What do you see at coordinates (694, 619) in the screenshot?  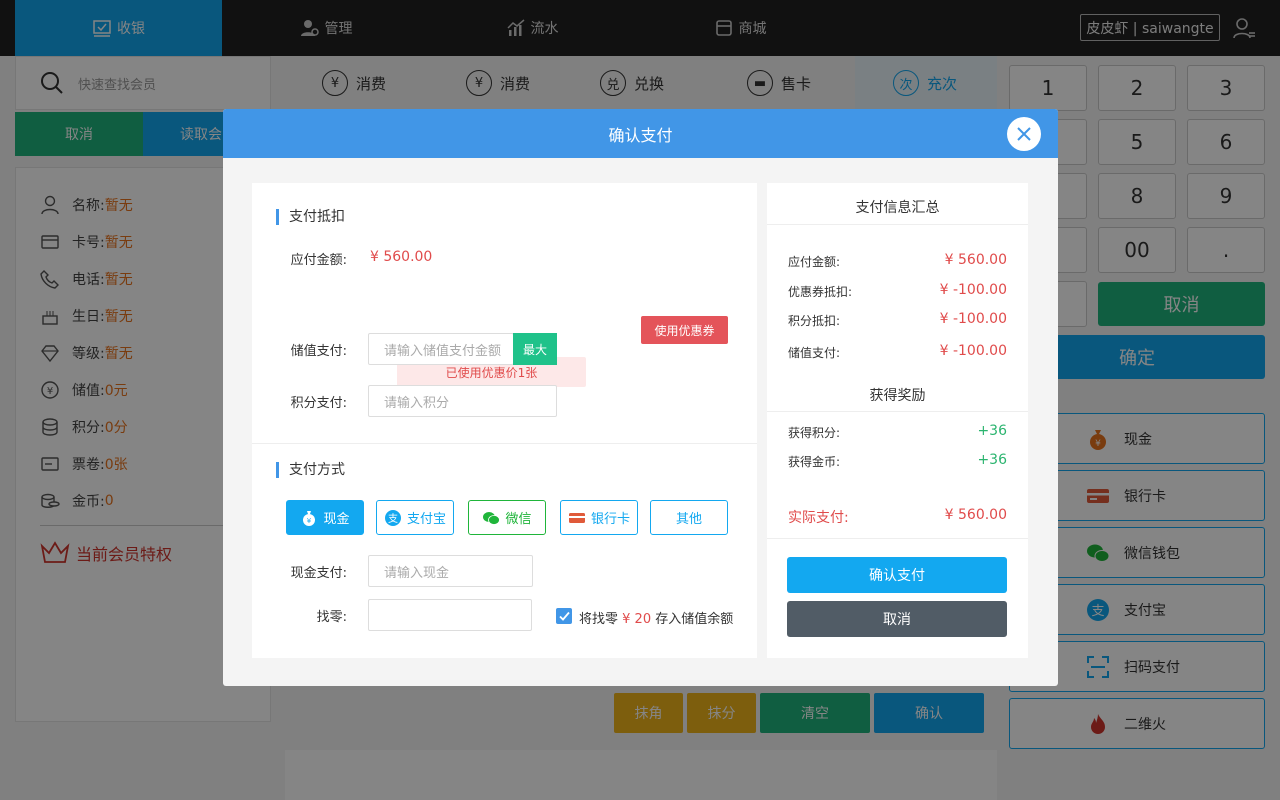 I see `deposit-suffix: 存入储值余额` at bounding box center [694, 619].